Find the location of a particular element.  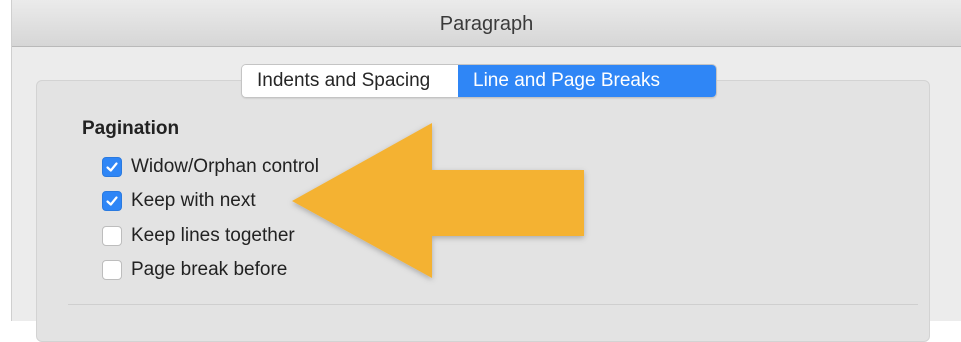

title-bar: Paragraph is located at coordinates (486, 23).